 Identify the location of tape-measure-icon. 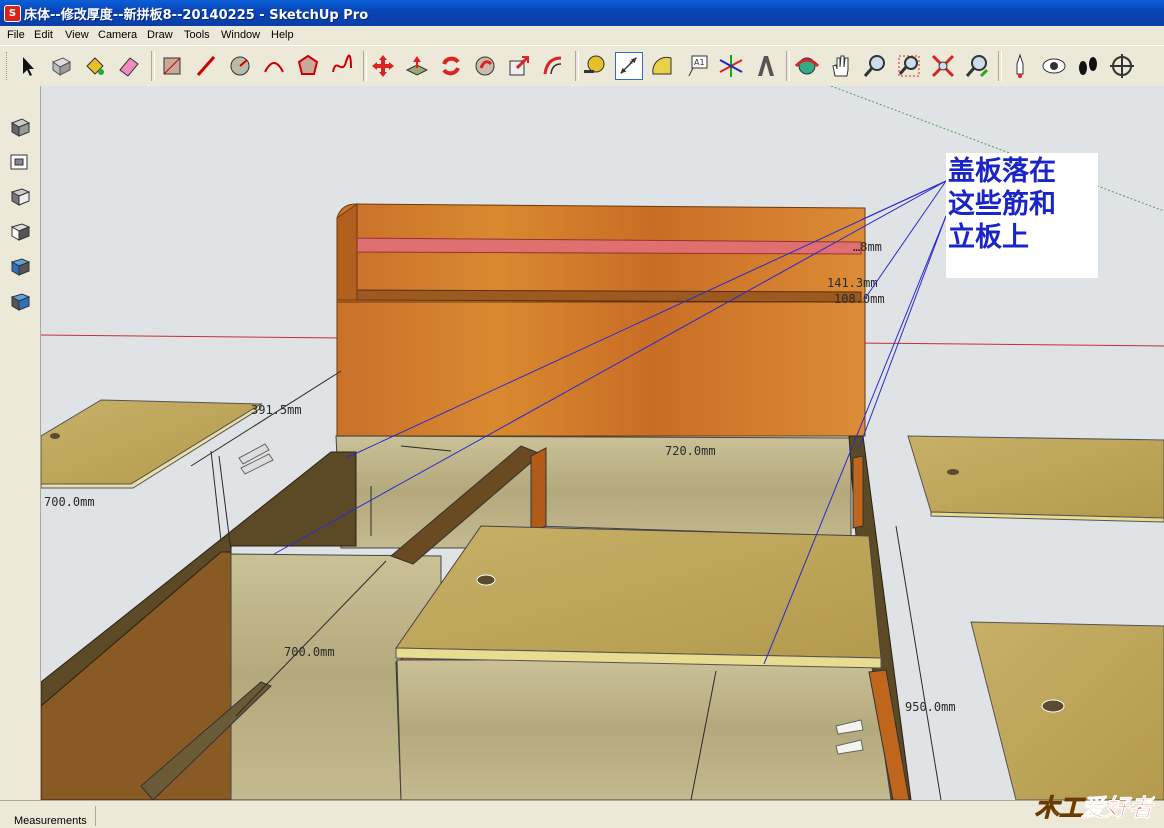
(595, 66).